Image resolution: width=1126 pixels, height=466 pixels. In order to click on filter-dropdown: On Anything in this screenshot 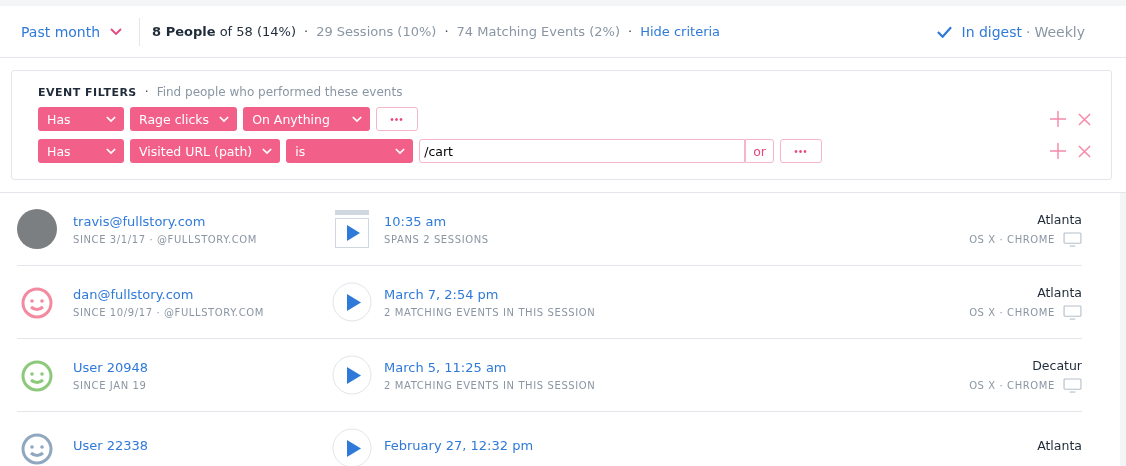, I will do `click(307, 119)`.